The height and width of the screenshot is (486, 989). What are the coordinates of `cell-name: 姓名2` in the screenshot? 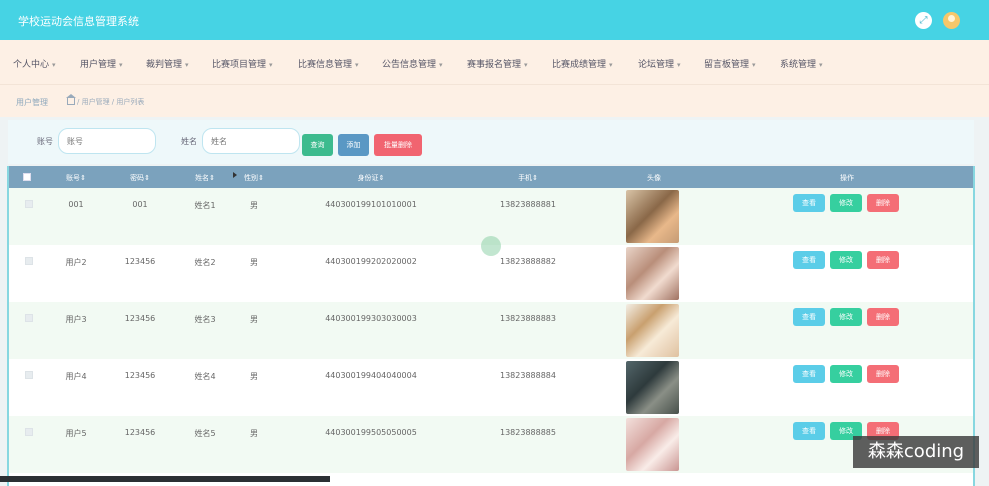 It's located at (205, 262).